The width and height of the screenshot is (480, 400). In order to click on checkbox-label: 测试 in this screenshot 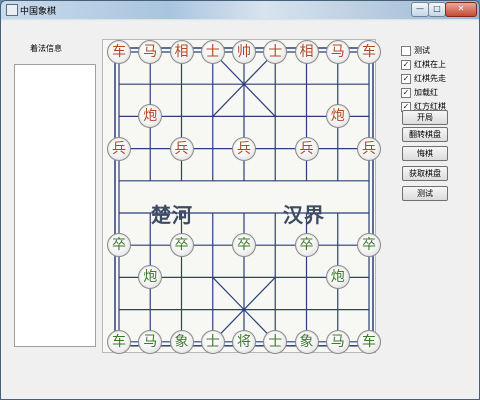, I will do `click(422, 50)`.